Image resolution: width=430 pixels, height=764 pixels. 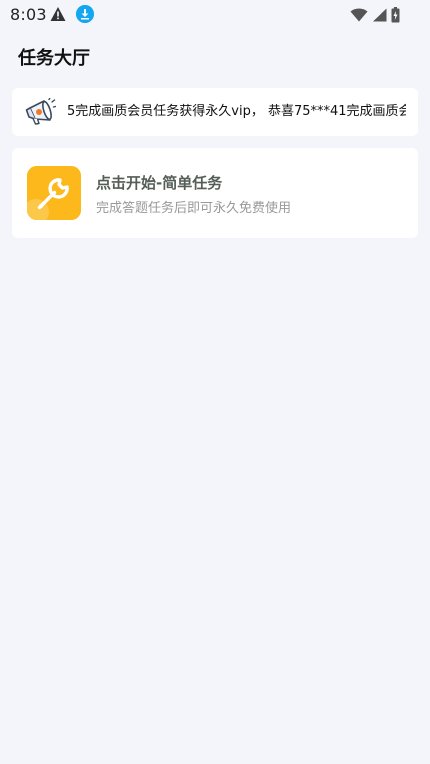 I want to click on task-title: 点击开始-简单任务, so click(x=159, y=183).